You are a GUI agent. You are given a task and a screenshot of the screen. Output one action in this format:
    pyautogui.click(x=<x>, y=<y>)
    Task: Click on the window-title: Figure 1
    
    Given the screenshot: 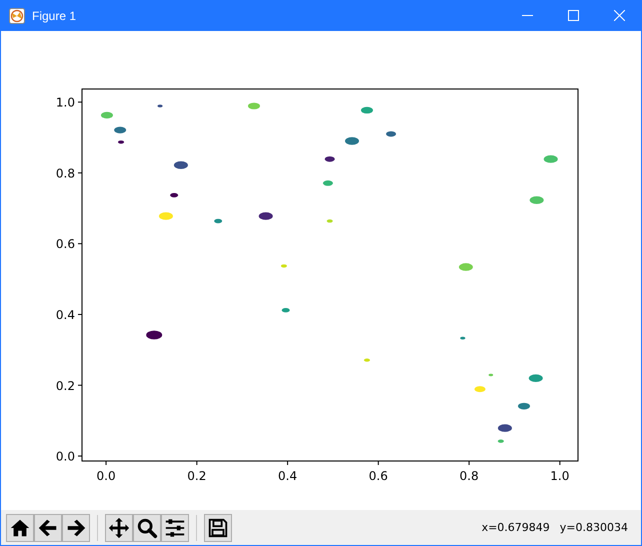 What is the action you would take?
    pyautogui.click(x=55, y=15)
    